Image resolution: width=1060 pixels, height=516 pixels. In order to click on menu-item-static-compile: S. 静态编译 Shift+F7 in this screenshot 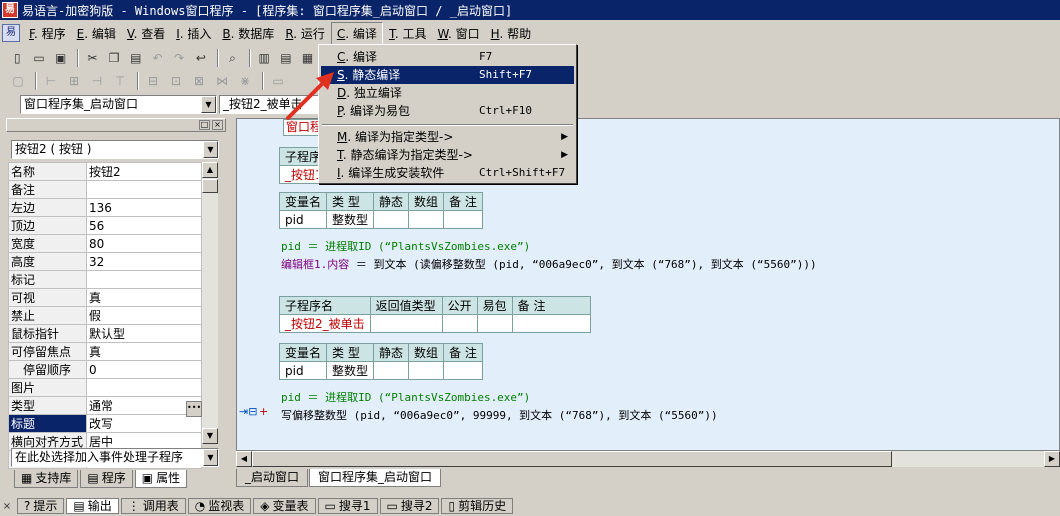, I will do `click(447, 75)`.